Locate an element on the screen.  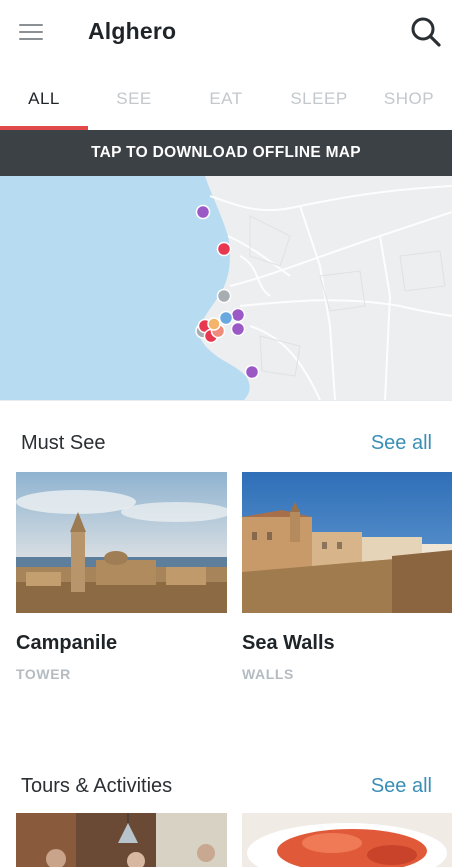
poi-card-sea-walls: Sea Walls WALLS is located at coordinates (347, 582).